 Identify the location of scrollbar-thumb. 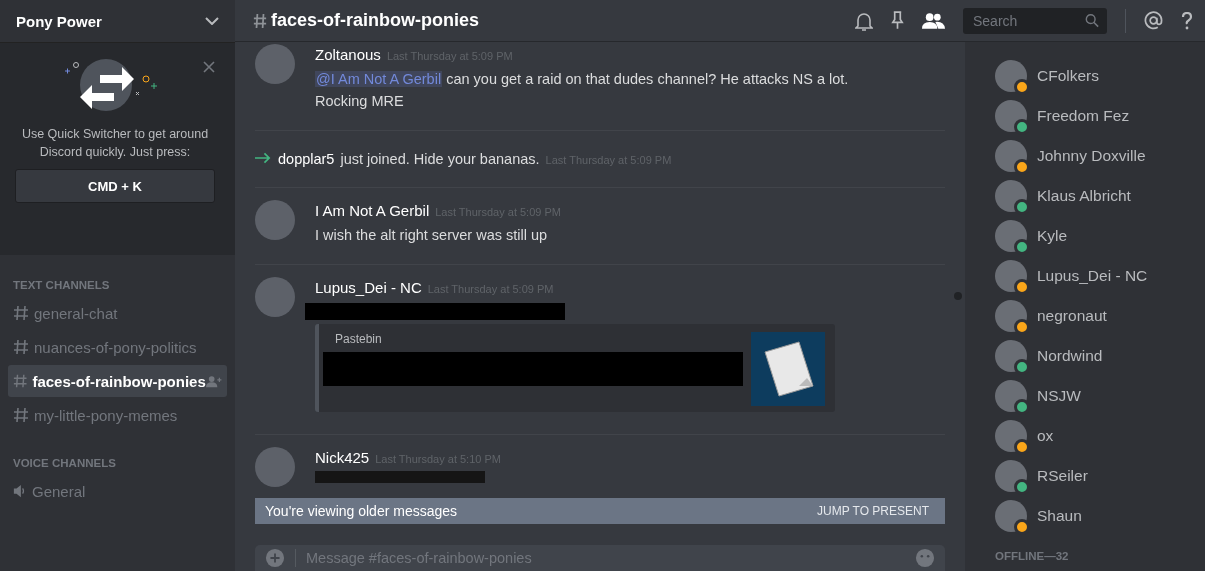
(958, 296).